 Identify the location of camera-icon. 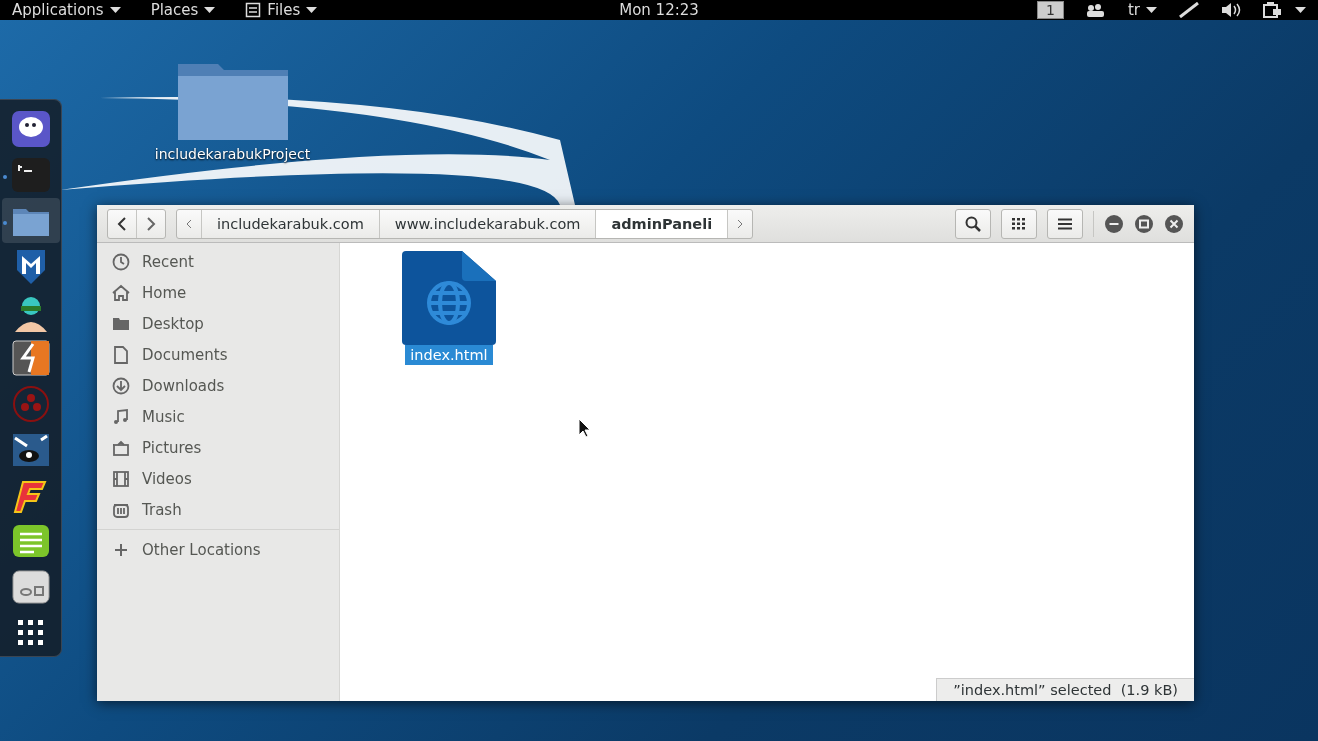
(121, 447).